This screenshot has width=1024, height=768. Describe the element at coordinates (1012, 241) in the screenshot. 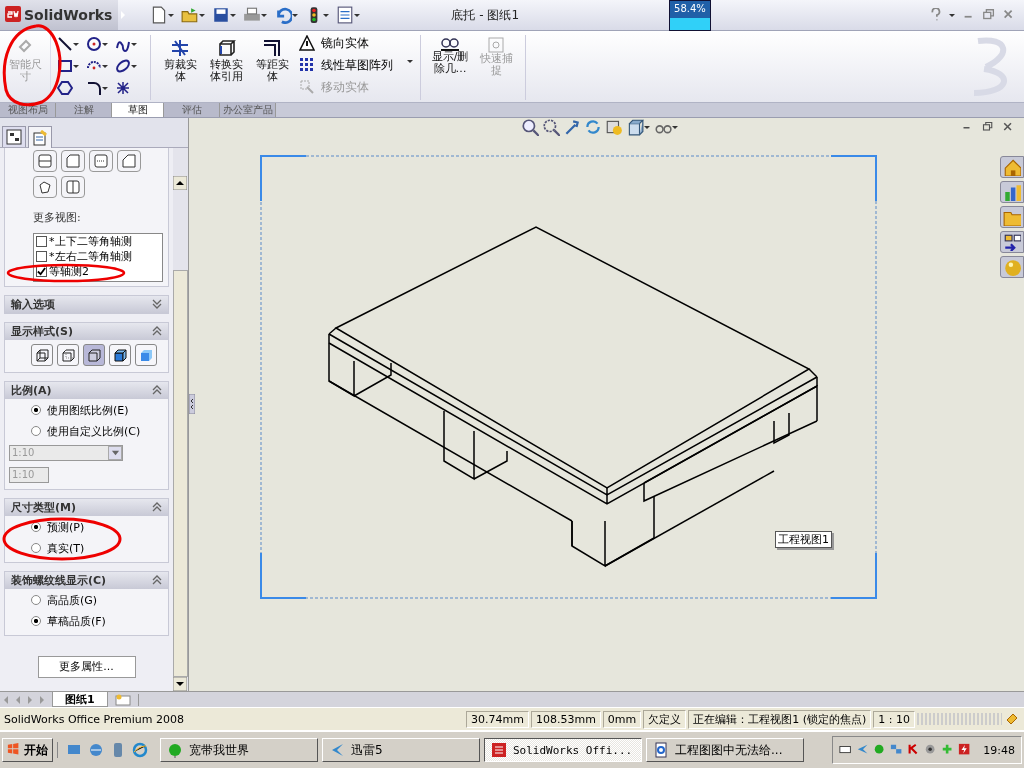

I see `view-palette-icon` at that location.